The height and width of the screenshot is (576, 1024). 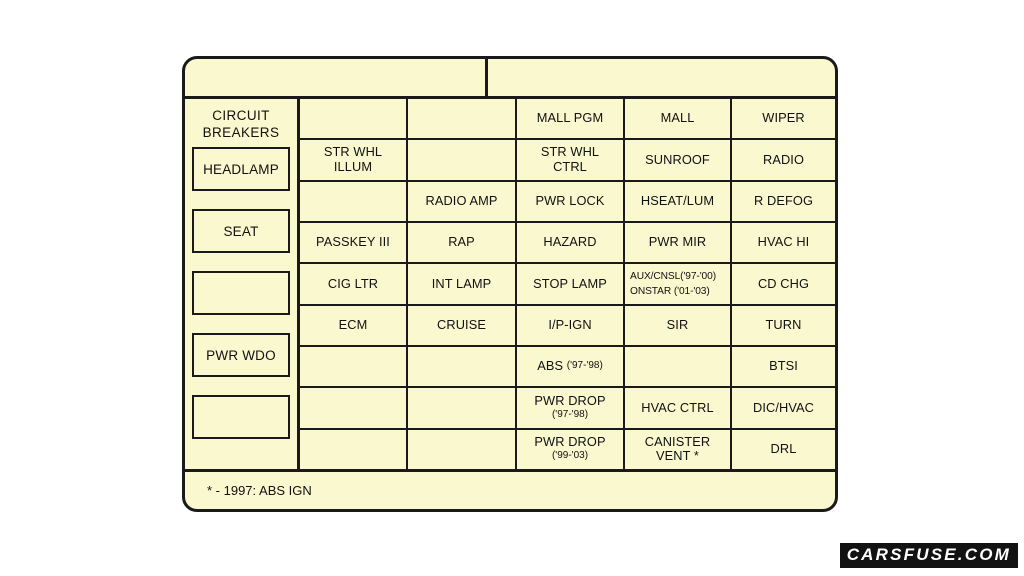 I want to click on header-cell-right, so click(x=661, y=77).